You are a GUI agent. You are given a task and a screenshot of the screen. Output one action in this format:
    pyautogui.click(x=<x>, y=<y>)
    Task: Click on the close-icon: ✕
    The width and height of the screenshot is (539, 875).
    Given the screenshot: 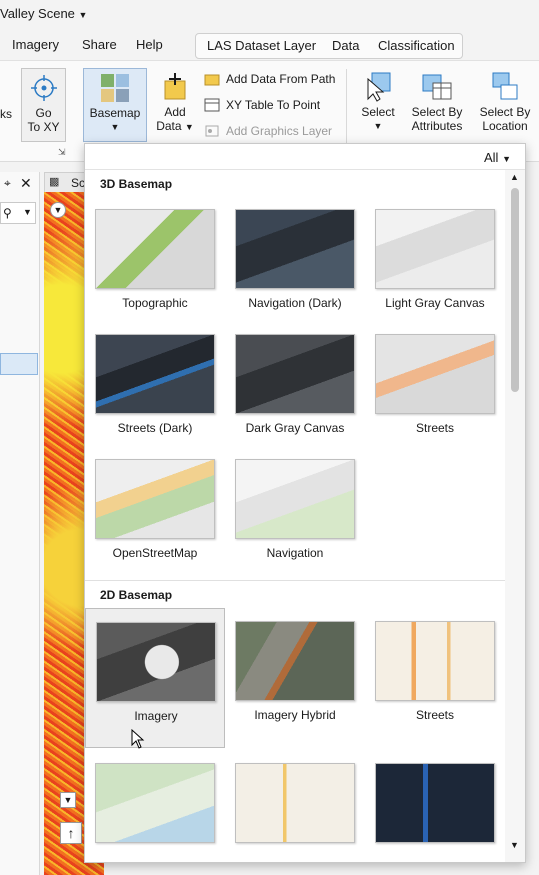 What is the action you would take?
    pyautogui.click(x=26, y=183)
    